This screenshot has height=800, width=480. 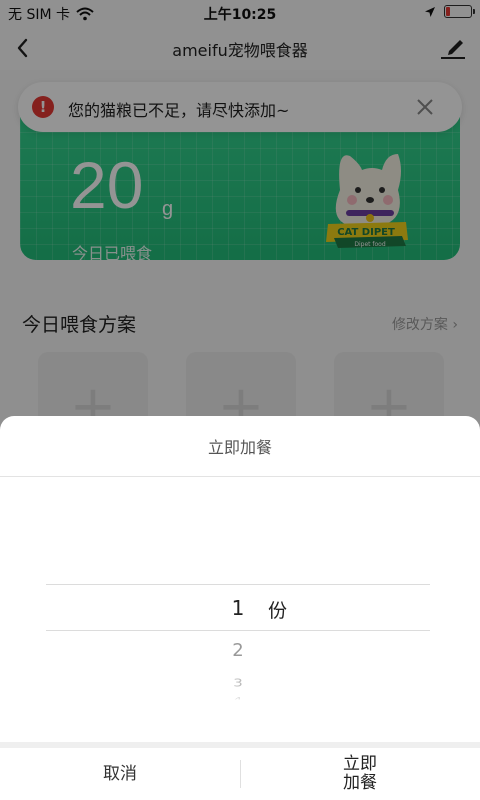 I want to click on sheet-title: 立即加餐, so click(x=239, y=447).